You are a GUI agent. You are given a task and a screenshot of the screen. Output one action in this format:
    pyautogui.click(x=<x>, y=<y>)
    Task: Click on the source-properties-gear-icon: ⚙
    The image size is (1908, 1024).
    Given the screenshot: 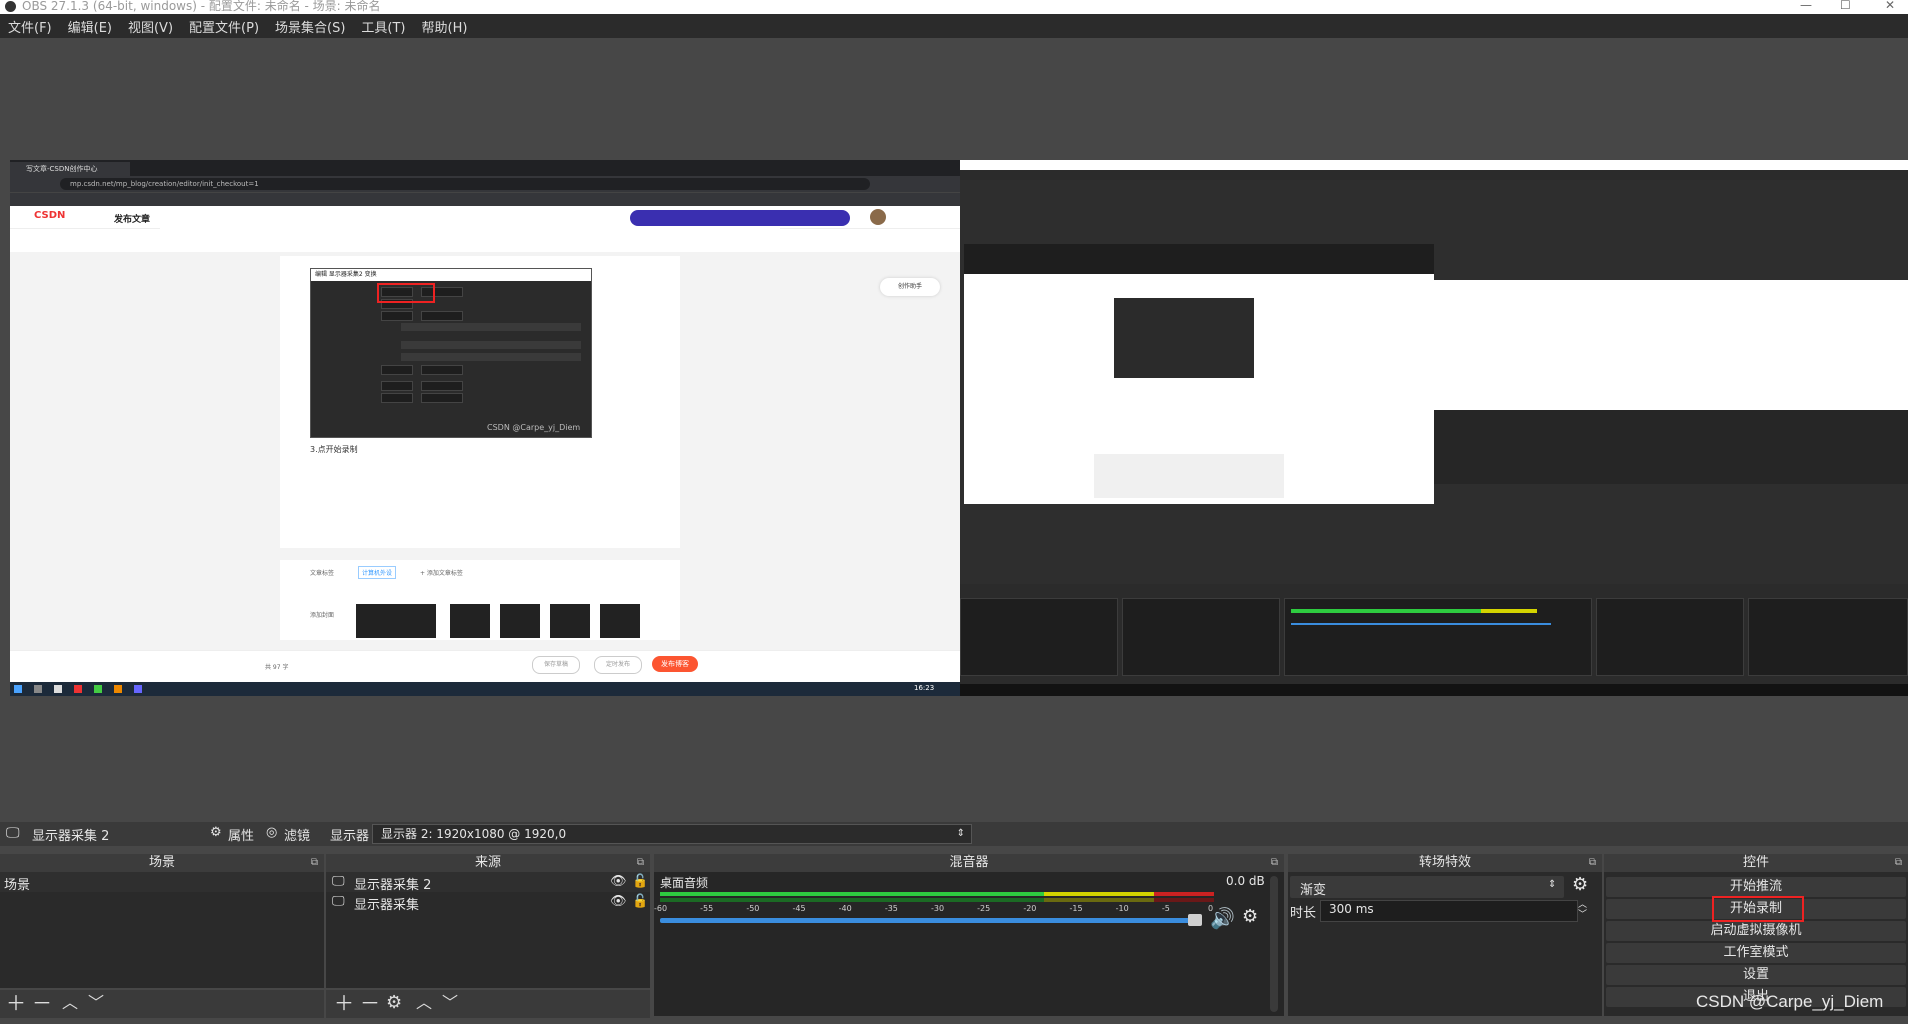 What is the action you would take?
    pyautogui.click(x=394, y=1003)
    